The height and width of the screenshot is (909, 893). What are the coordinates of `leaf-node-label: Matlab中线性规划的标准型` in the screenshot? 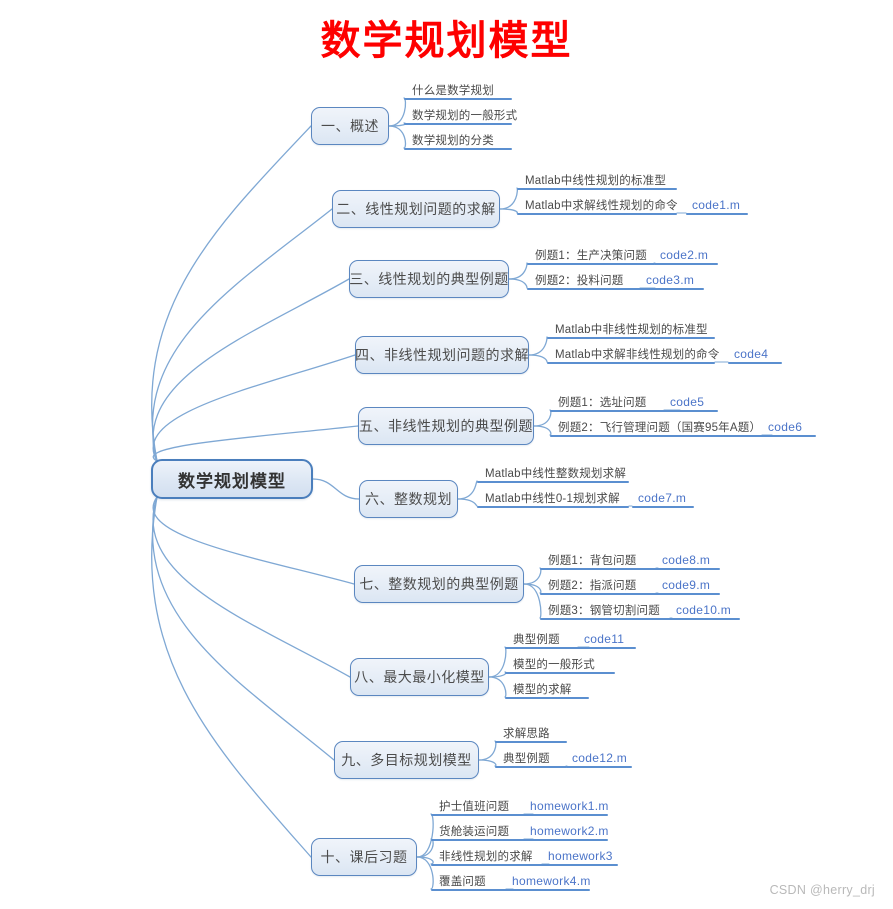 It's located at (596, 181).